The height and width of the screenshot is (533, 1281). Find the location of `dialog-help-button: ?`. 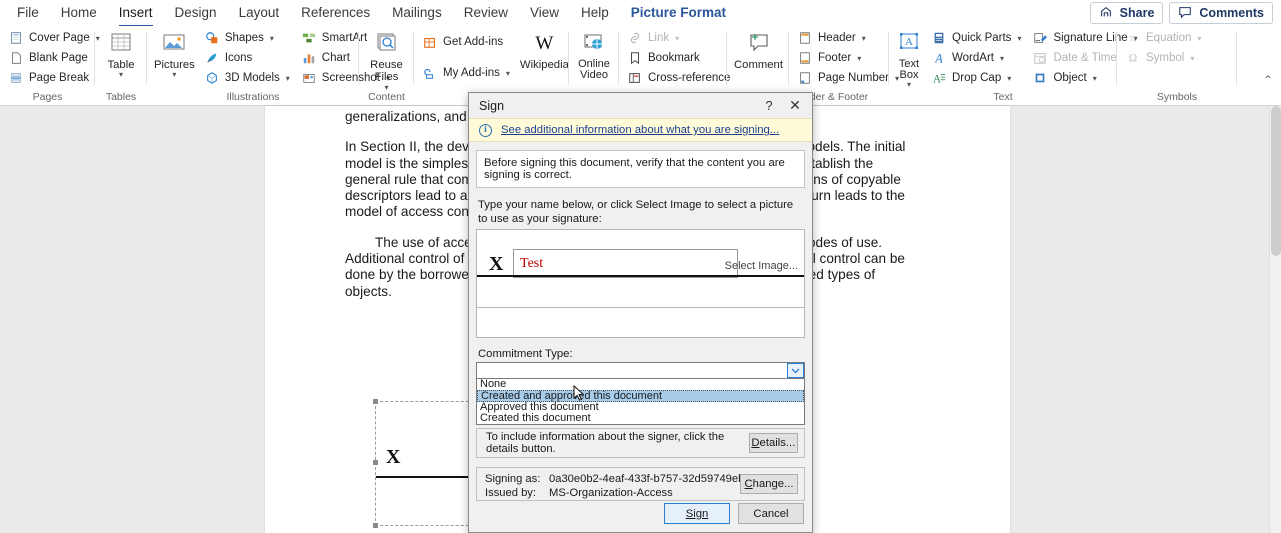

dialog-help-button: ? is located at coordinates (769, 106).